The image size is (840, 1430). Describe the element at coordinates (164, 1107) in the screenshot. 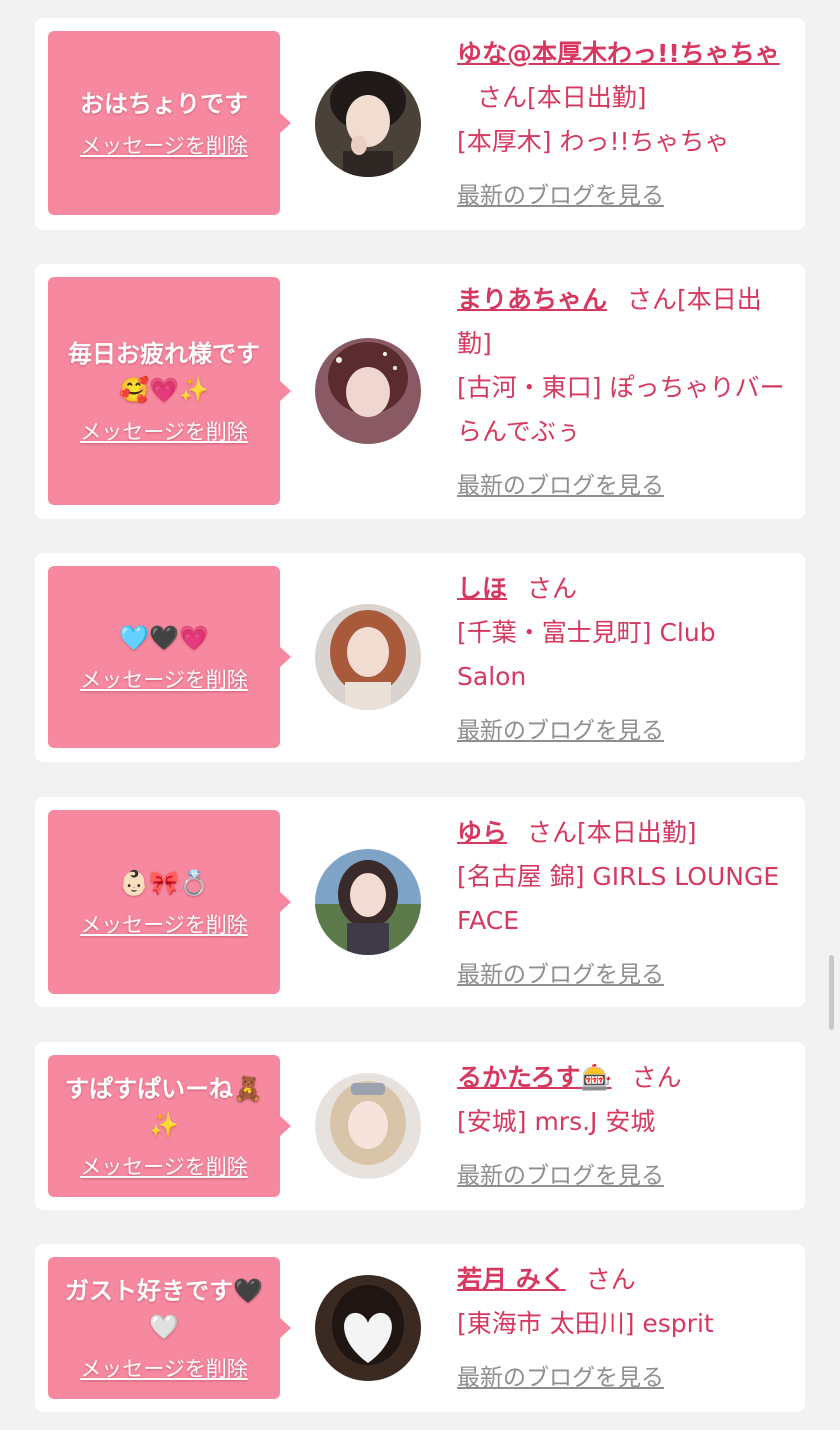

I see `message-text: すぱすぱいーね🧸✨` at that location.